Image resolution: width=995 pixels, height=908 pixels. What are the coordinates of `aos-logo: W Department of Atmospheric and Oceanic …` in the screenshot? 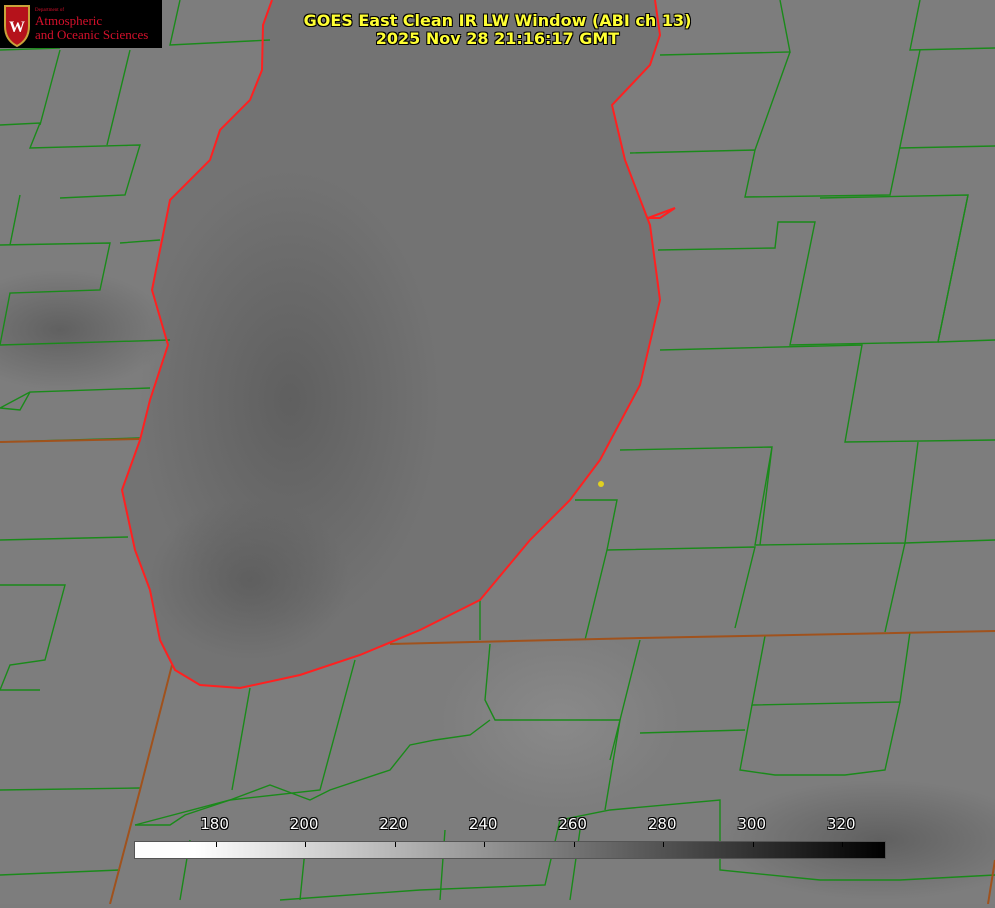 It's located at (81, 24).